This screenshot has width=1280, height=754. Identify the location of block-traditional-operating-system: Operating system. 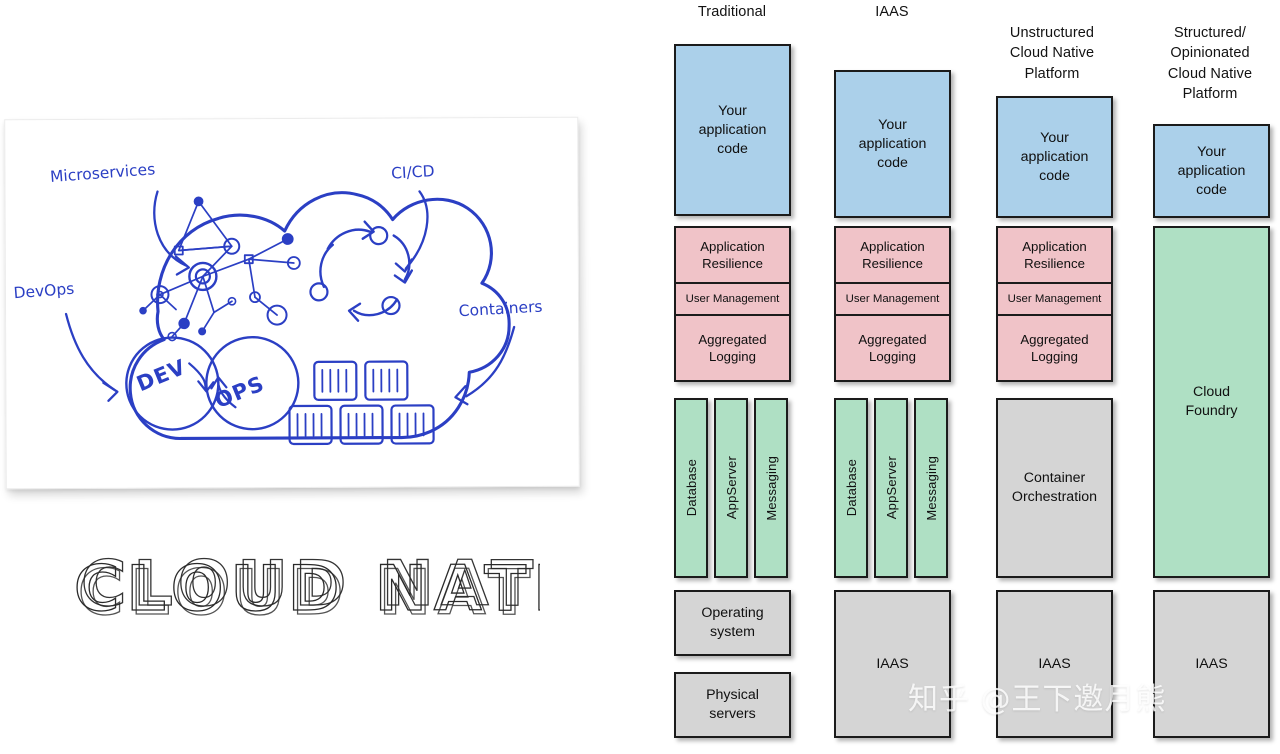
(732, 623).